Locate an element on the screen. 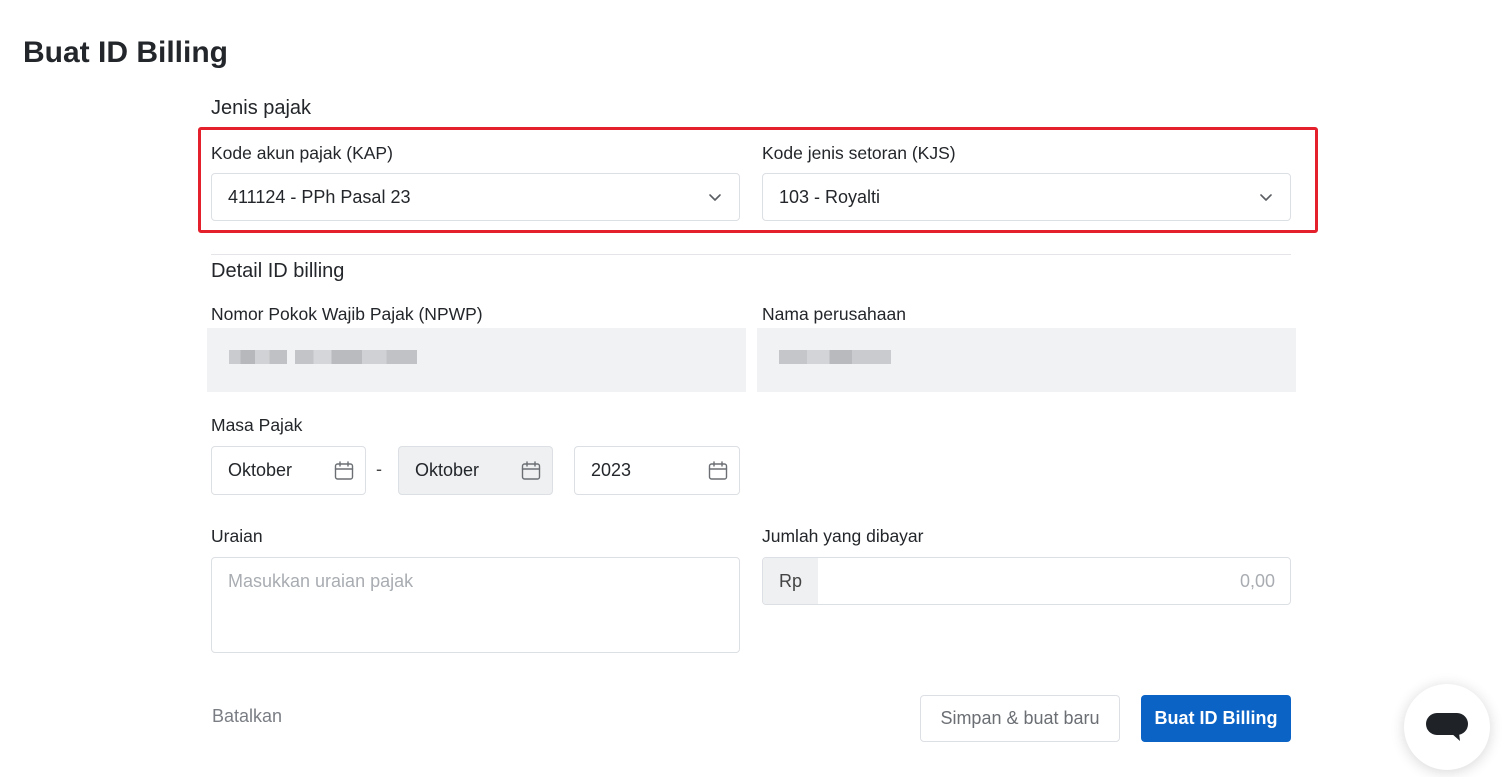 Image resolution: width=1502 pixels, height=777 pixels. section-title-jenis-pajak: Jenis pajak is located at coordinates (261, 108).